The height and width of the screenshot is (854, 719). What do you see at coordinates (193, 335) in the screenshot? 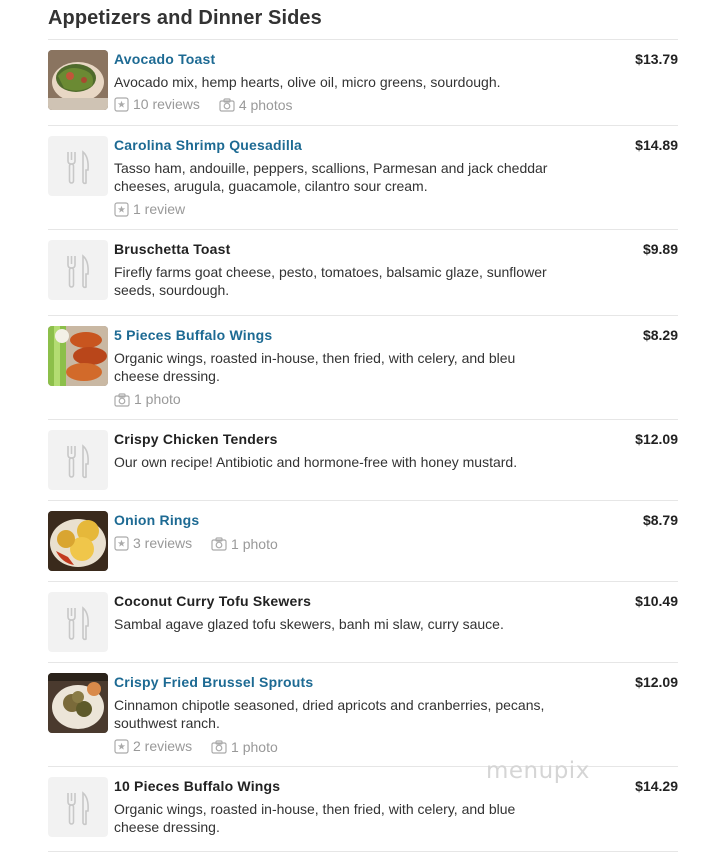
I see `item-name: 5 Pieces Buffalo Wings` at bounding box center [193, 335].